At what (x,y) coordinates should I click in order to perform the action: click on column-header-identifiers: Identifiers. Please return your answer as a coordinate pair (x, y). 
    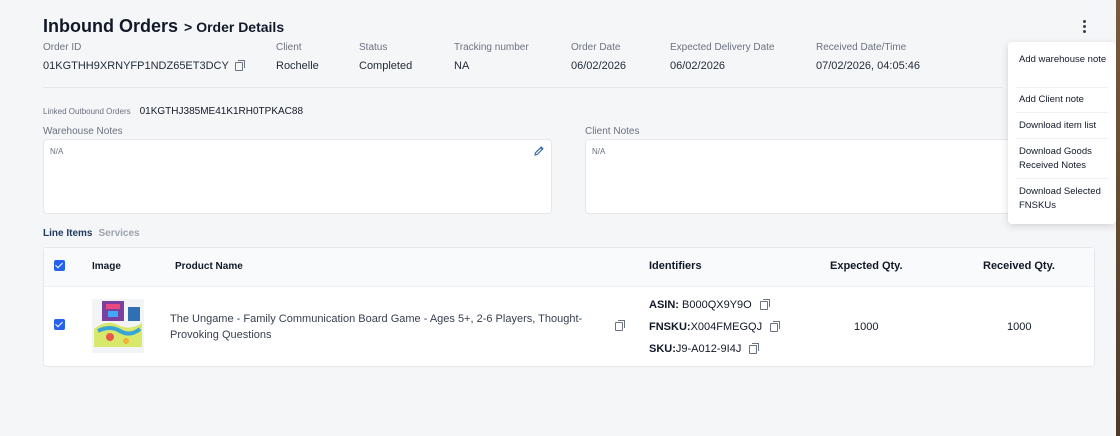
    Looking at the image, I should click on (675, 266).